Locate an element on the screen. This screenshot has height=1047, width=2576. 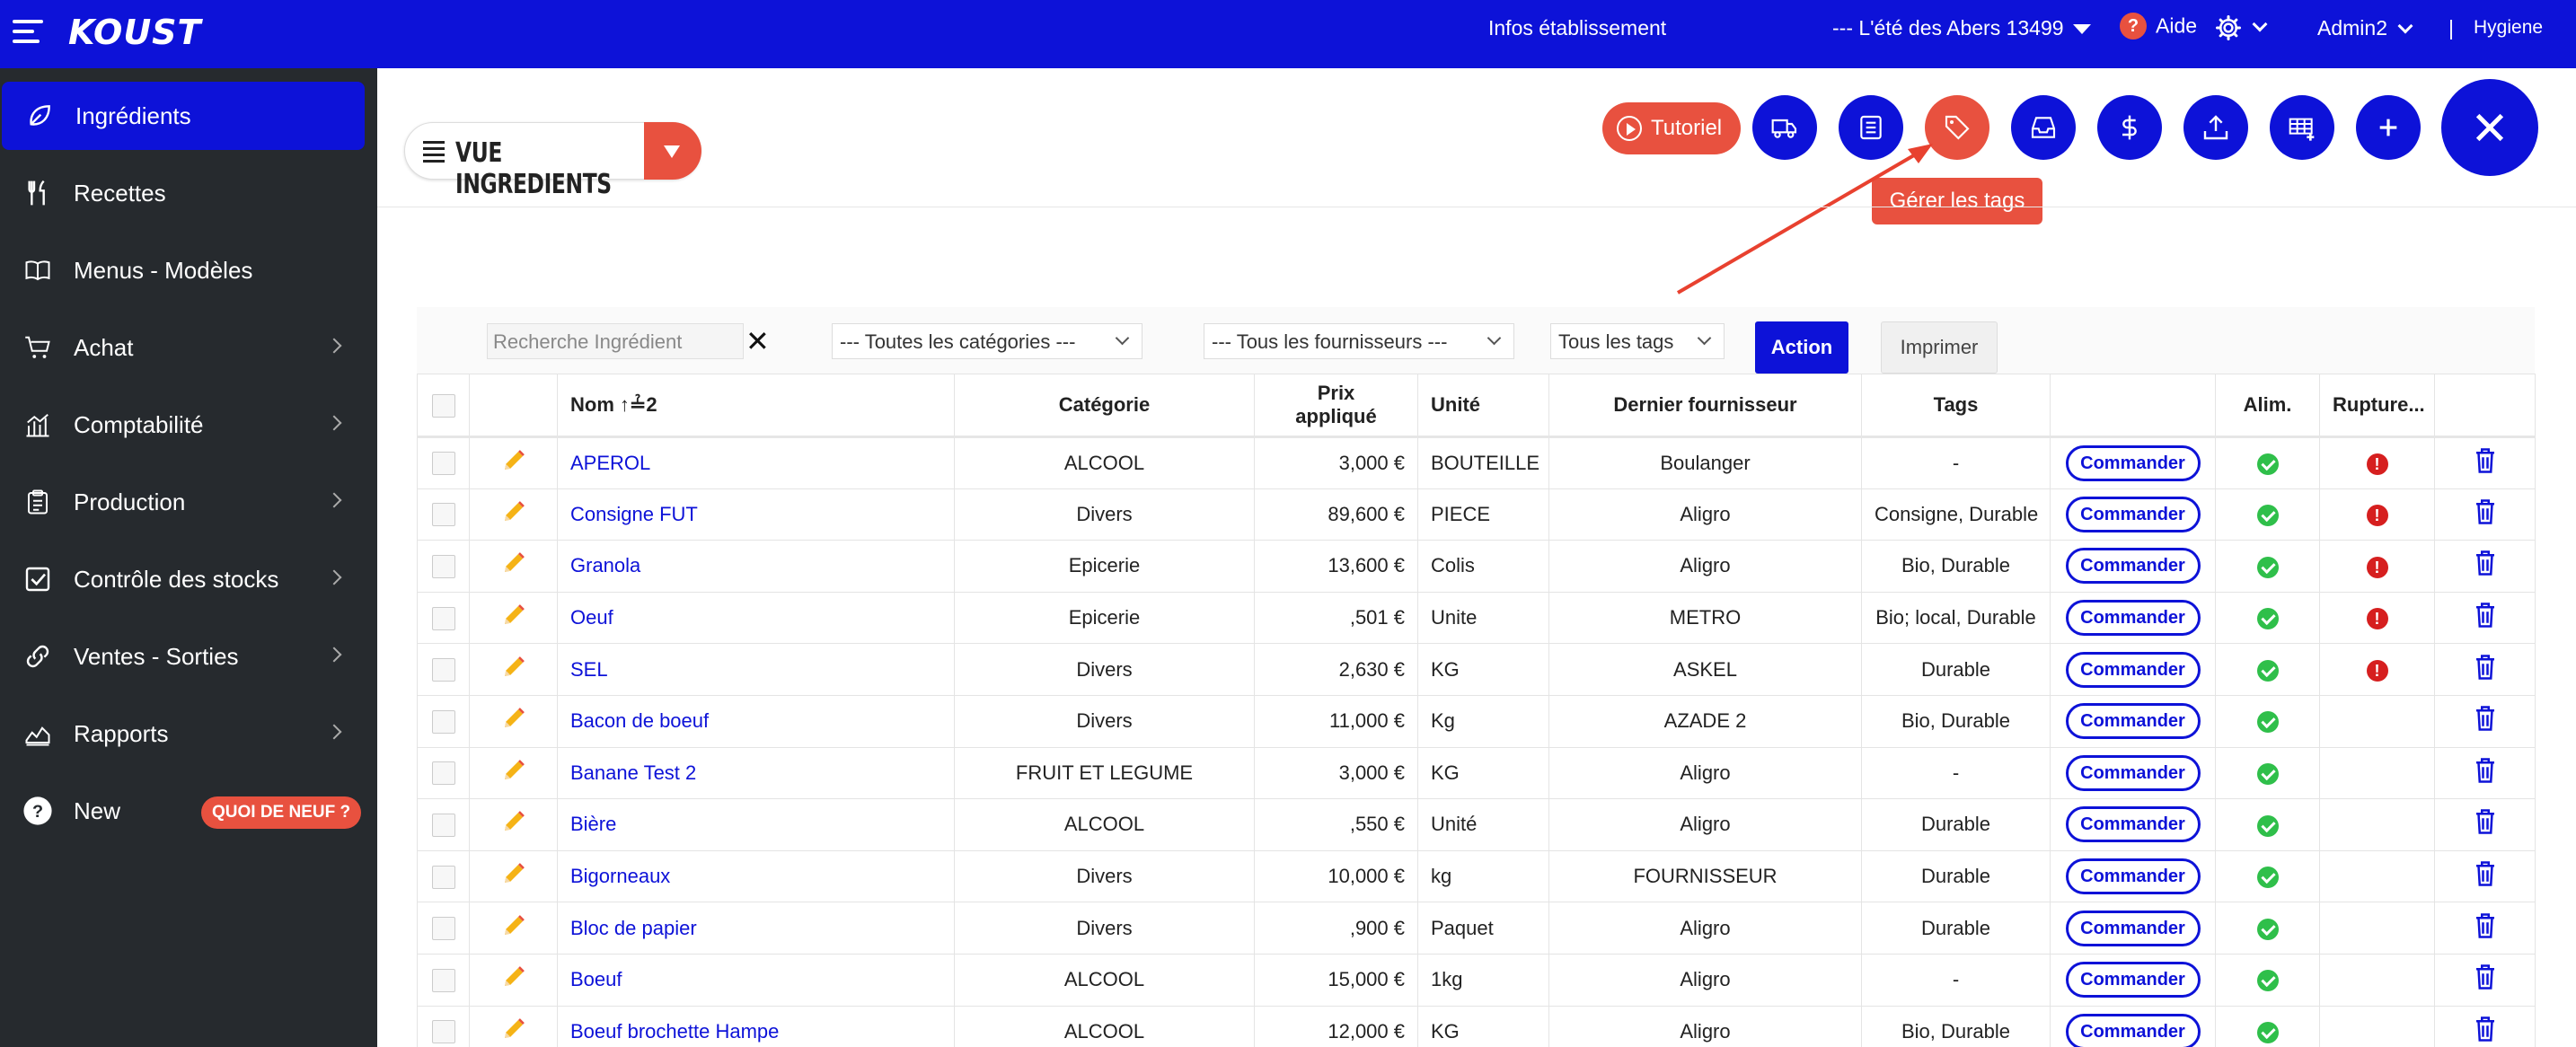
sidebar-item-rapports: Rapports is located at coordinates (188, 734).